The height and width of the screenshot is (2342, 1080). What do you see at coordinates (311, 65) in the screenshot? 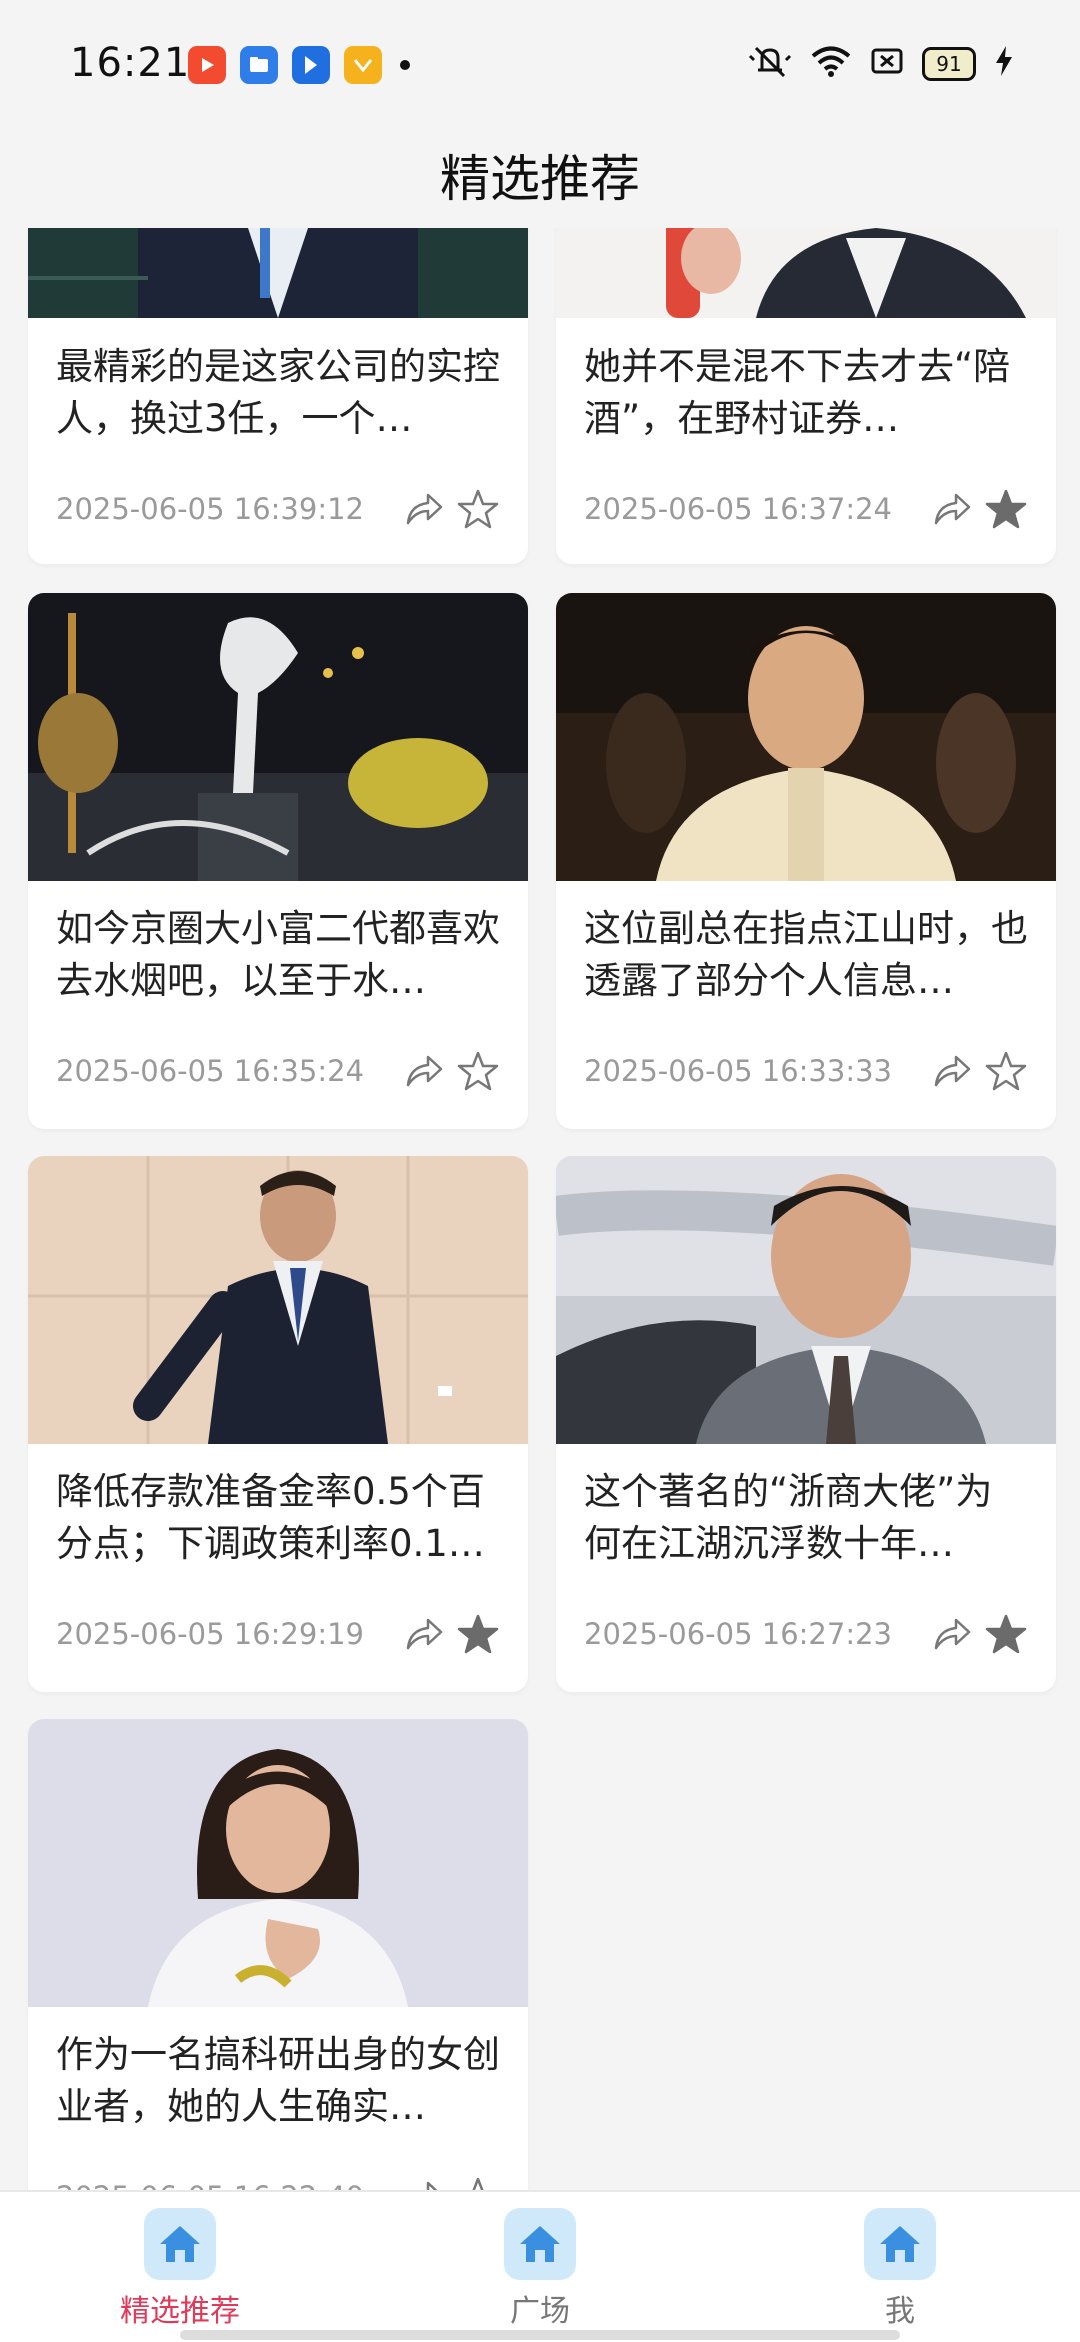
I see `bookmark-app-icon` at bounding box center [311, 65].